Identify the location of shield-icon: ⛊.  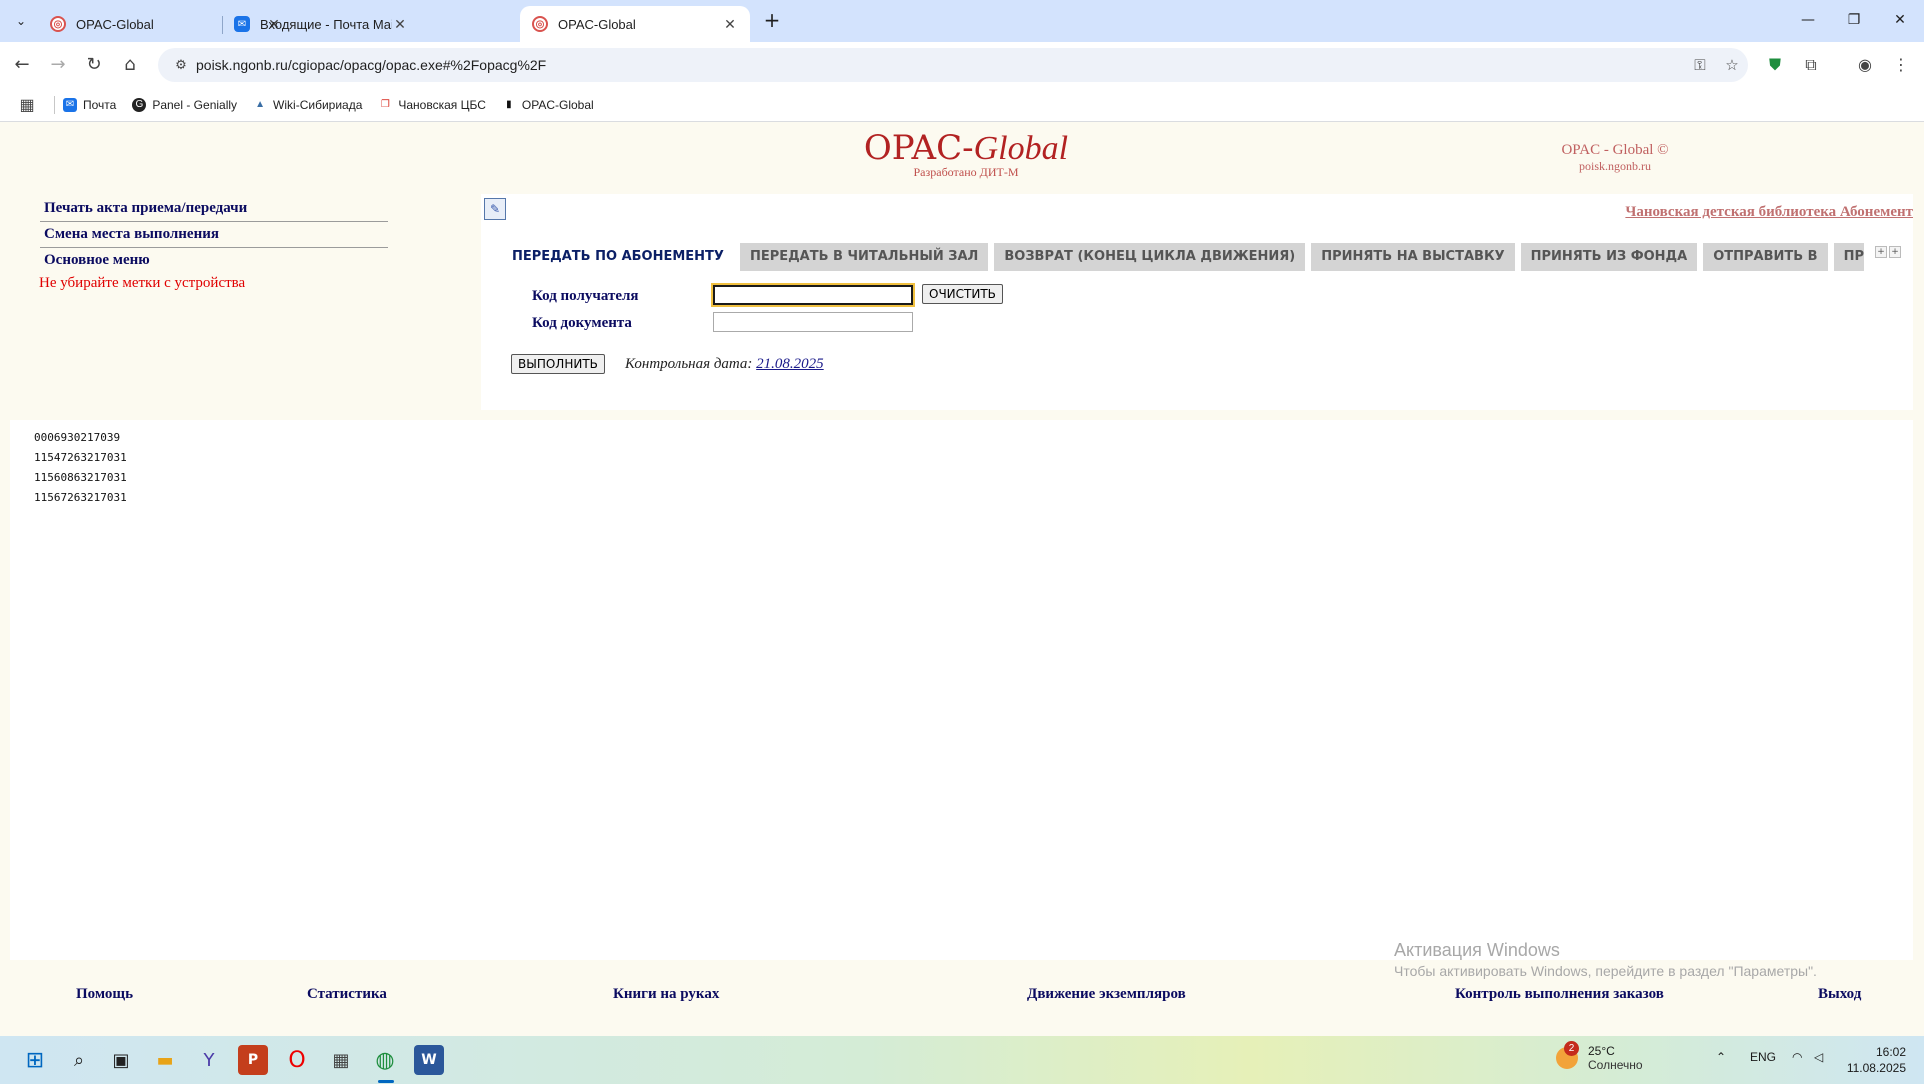
(1775, 65).